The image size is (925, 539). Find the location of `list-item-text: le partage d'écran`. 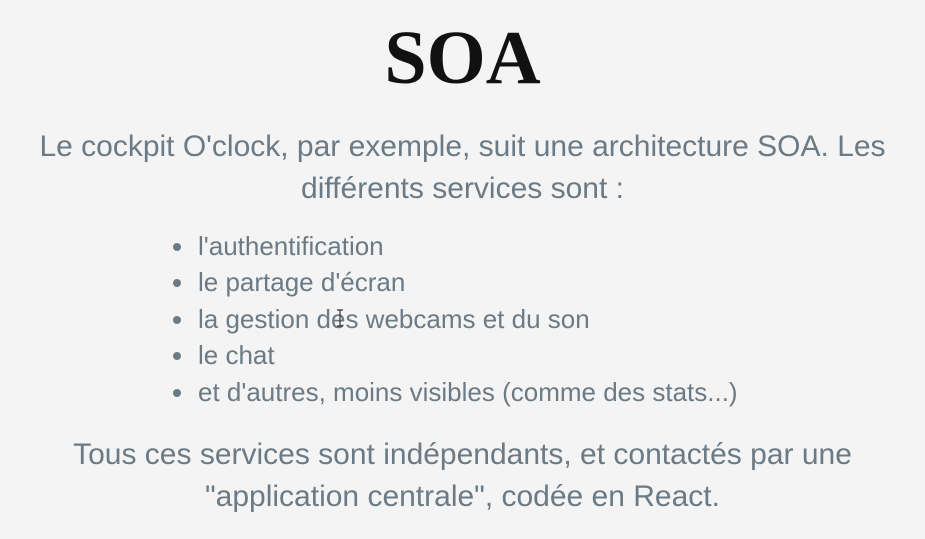

list-item-text: le partage d'écran is located at coordinates (302, 282).